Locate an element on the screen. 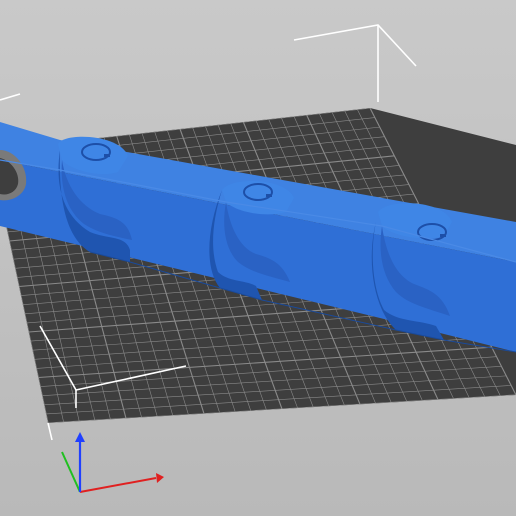  x-axis-line is located at coordinates (118, 485).